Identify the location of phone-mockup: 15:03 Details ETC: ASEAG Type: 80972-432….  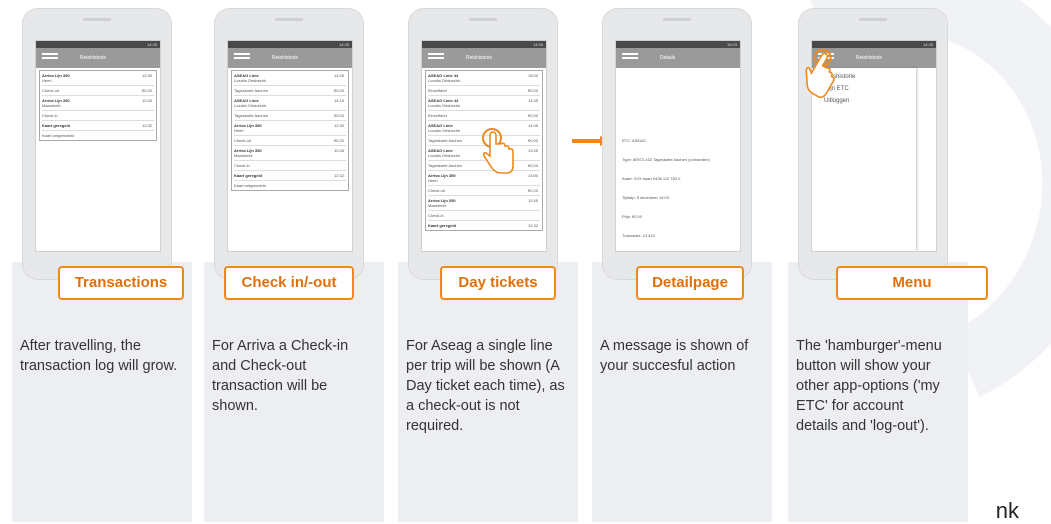
(677, 144).